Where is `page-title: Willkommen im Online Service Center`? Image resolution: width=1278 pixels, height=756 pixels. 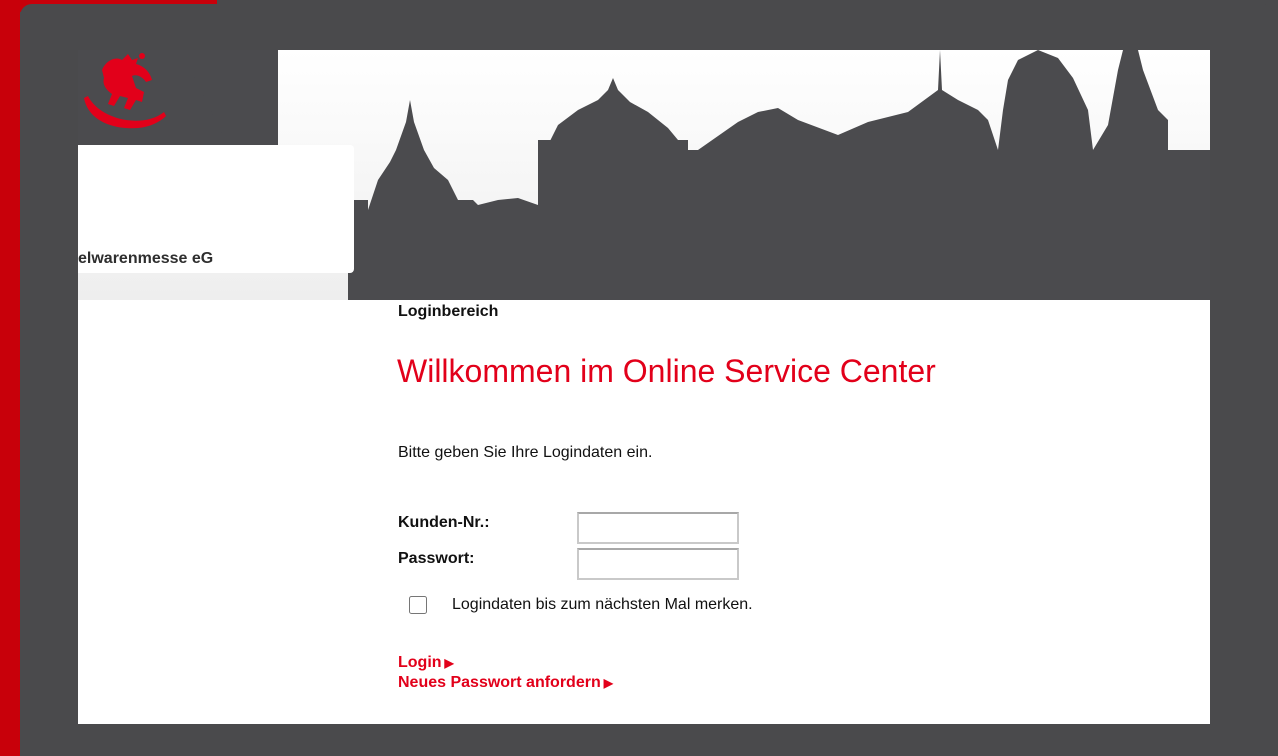 page-title: Willkommen im Online Service Center is located at coordinates (666, 371).